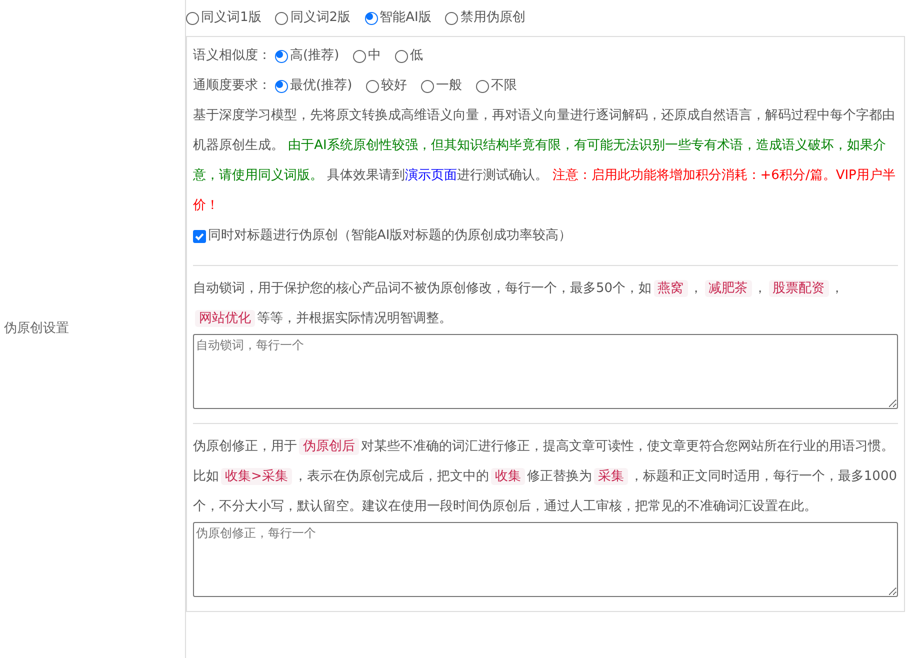 This screenshot has width=911, height=658. Describe the element at coordinates (545, 371) in the screenshot. I see `text-area: 自动锁词，每行一个` at that location.